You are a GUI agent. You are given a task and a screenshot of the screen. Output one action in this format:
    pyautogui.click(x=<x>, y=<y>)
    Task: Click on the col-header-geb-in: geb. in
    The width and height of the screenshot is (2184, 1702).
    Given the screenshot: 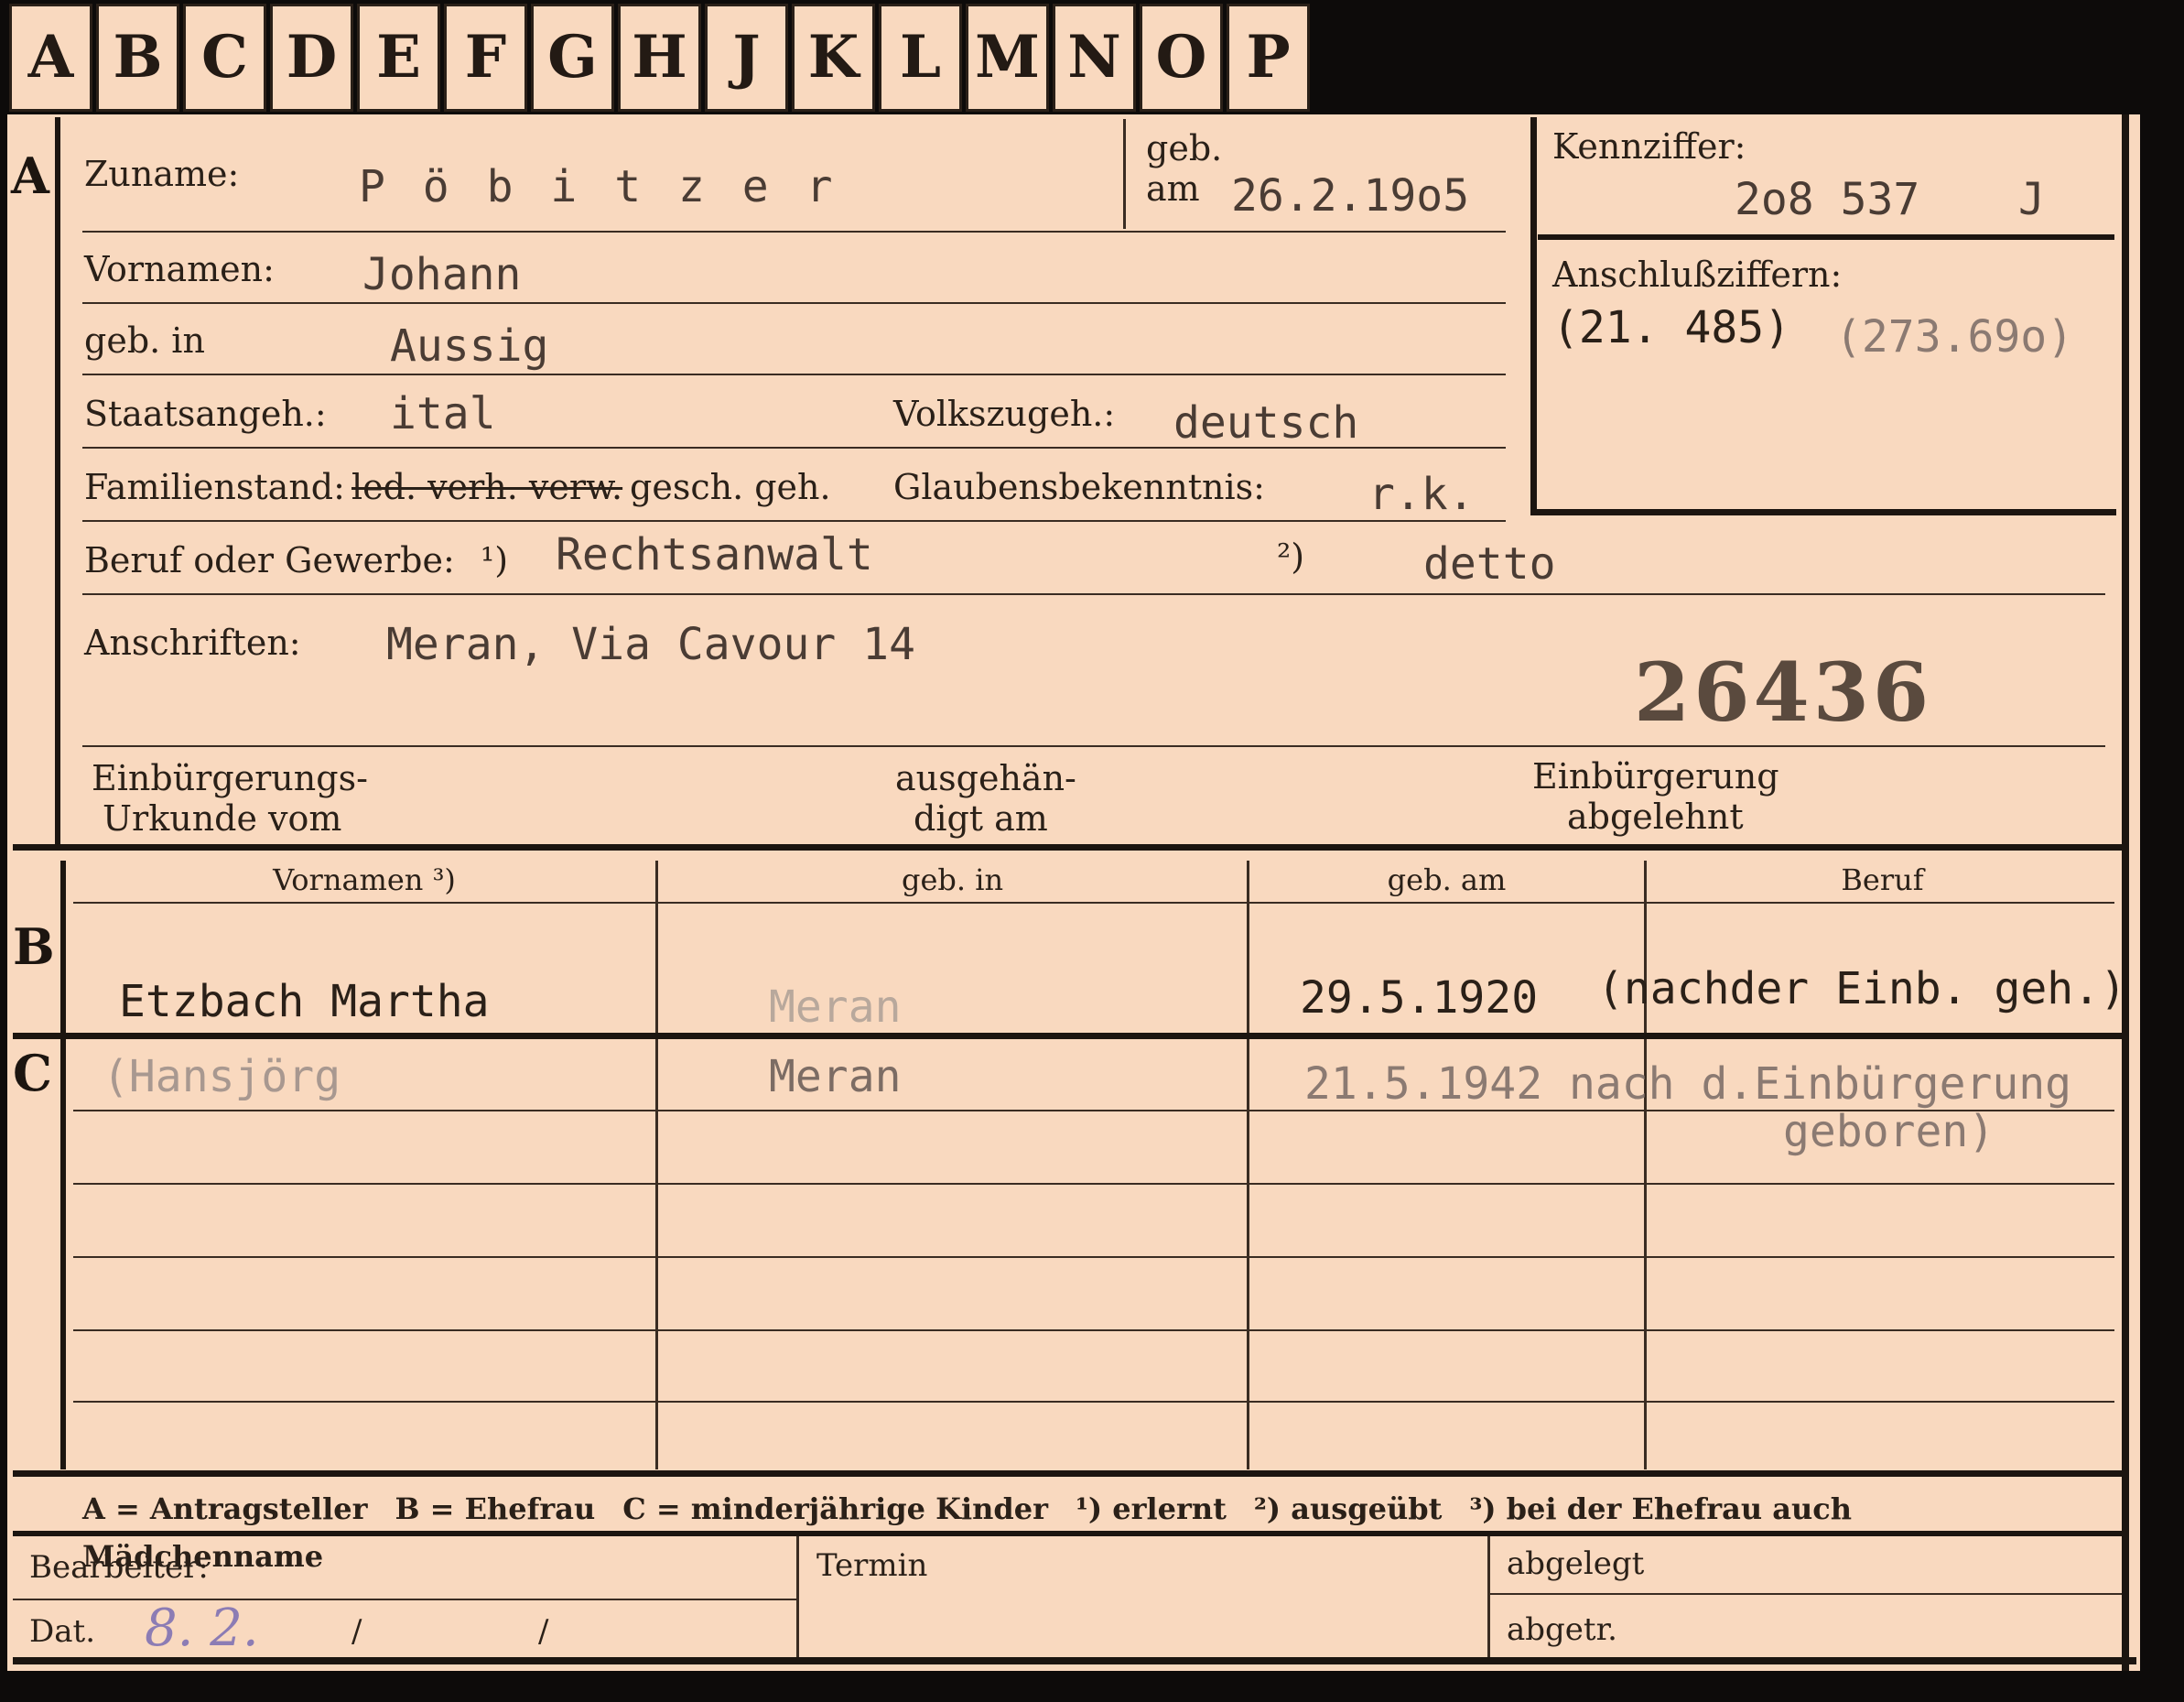 What is the action you would take?
    pyautogui.click(x=952, y=879)
    